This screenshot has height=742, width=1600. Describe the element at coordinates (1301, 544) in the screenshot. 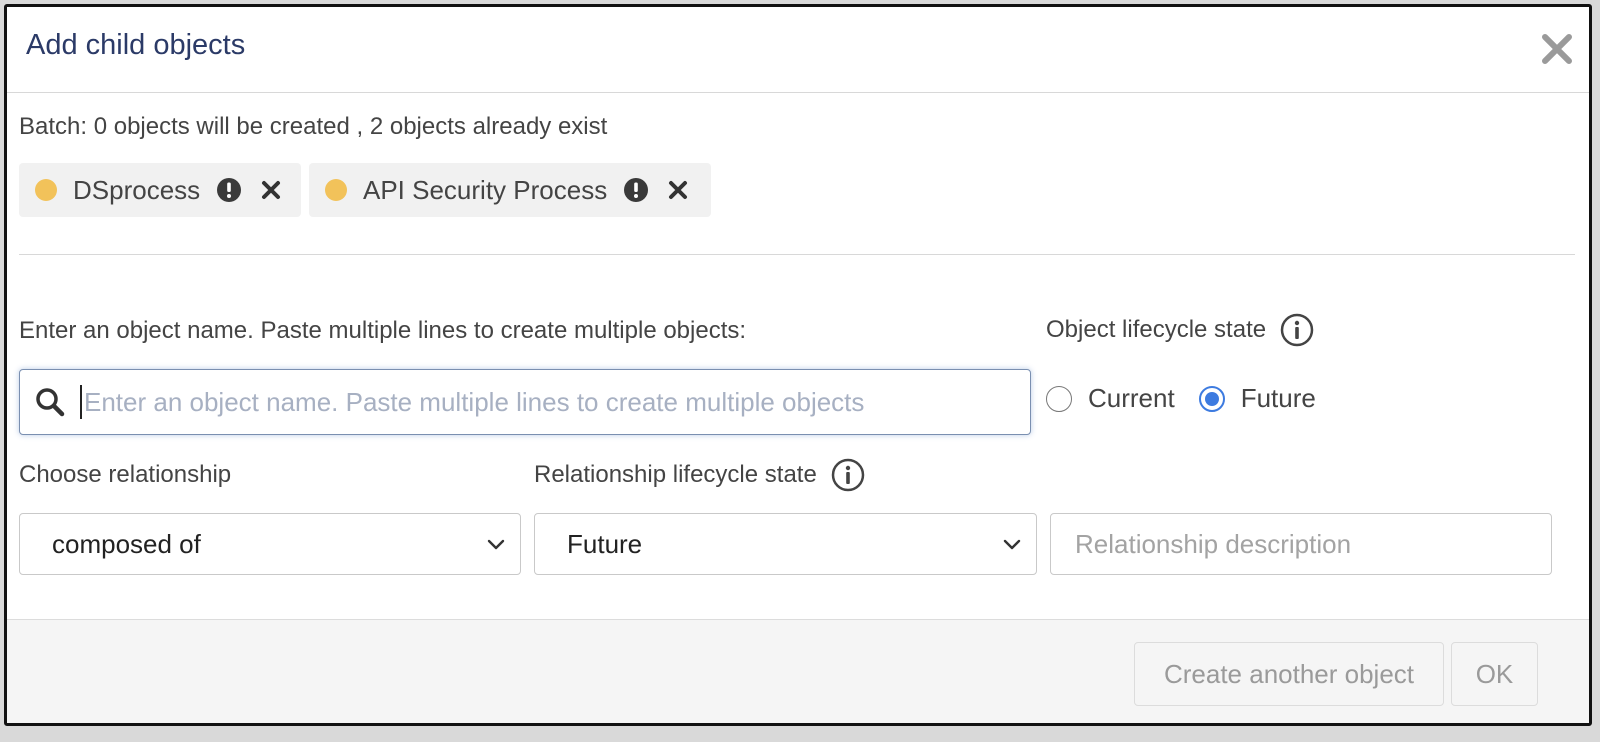

I see `relationship-description-input` at that location.